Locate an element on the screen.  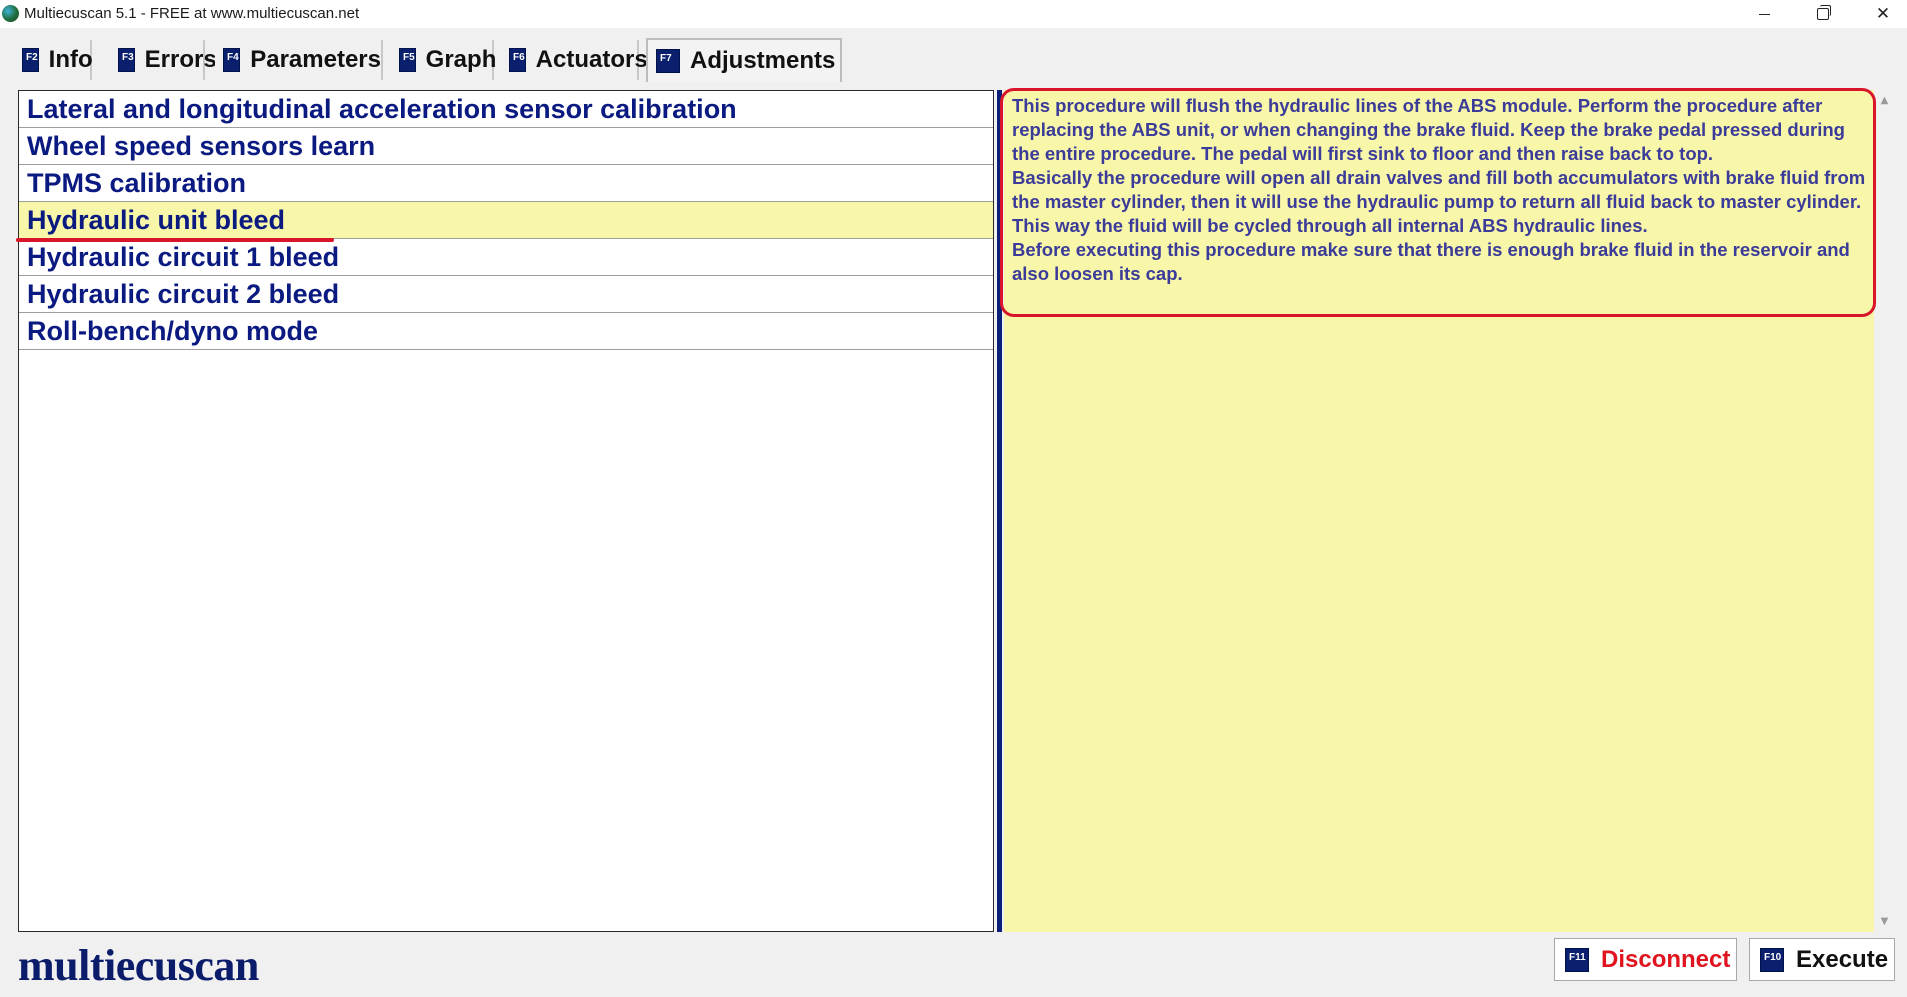
scroll-down-icon: ▼ is located at coordinates (1884, 921).